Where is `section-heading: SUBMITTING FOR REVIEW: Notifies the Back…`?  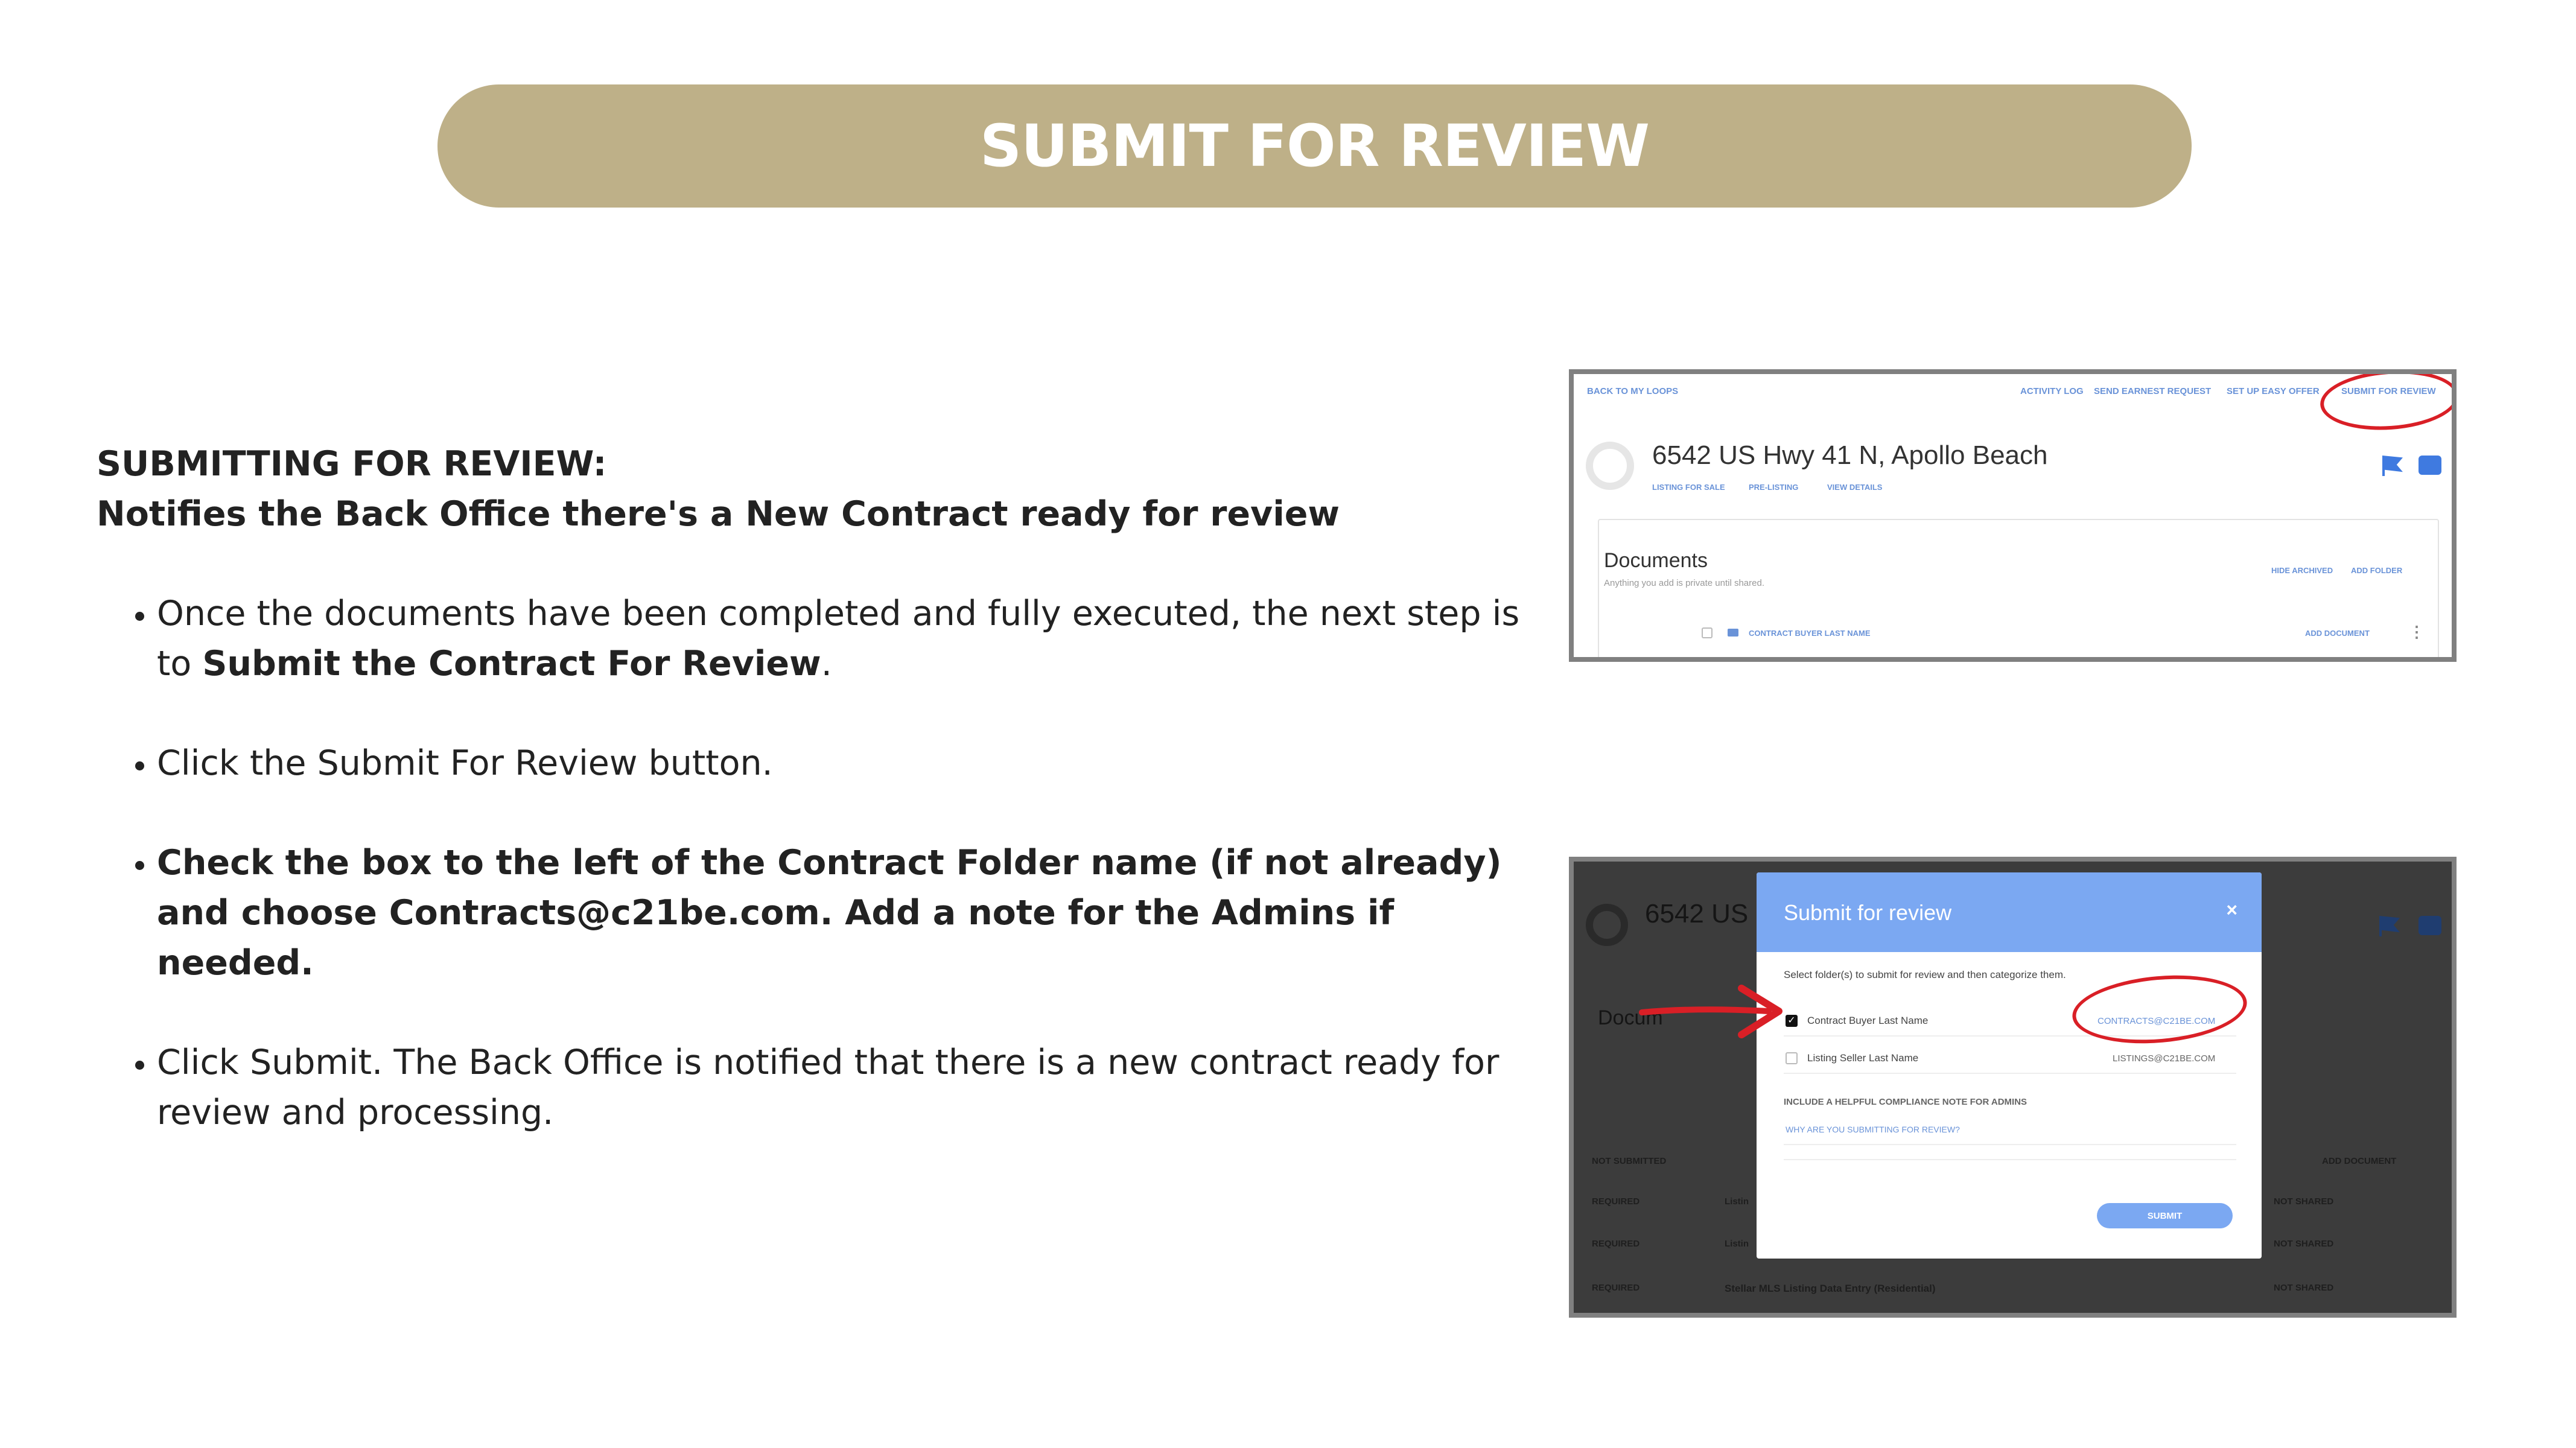 section-heading: SUBMITTING FOR REVIEW: Notifies the Back… is located at coordinates (815, 489).